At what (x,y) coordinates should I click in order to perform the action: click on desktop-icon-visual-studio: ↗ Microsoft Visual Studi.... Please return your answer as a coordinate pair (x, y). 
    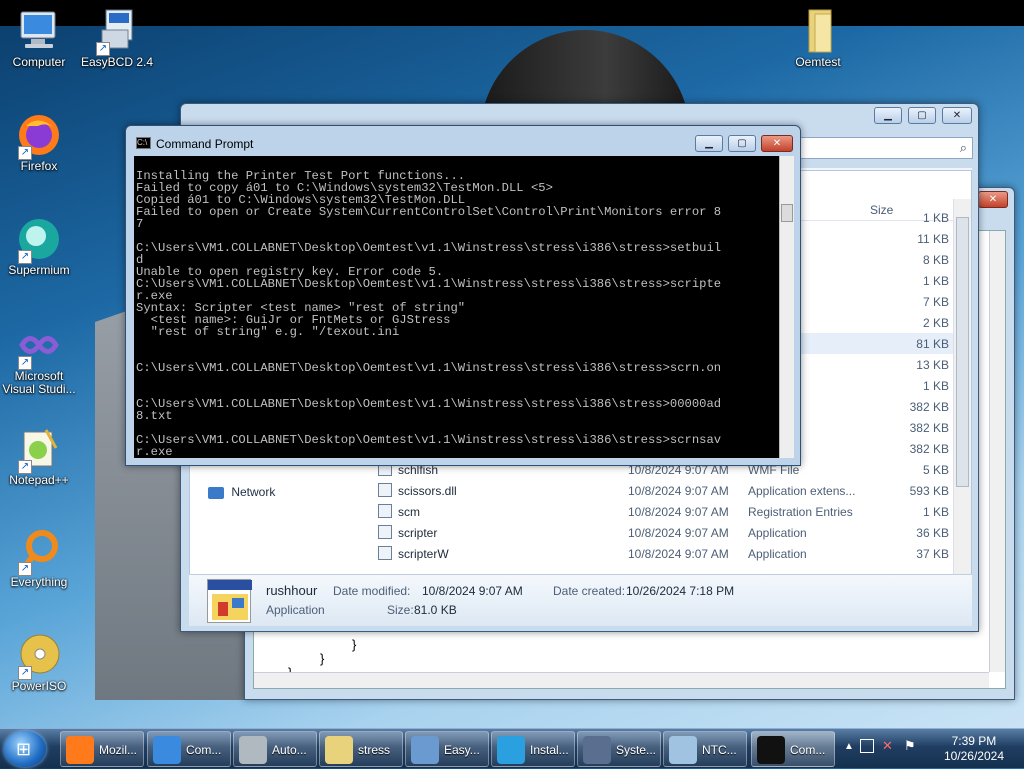
    Looking at the image, I should click on (39, 359).